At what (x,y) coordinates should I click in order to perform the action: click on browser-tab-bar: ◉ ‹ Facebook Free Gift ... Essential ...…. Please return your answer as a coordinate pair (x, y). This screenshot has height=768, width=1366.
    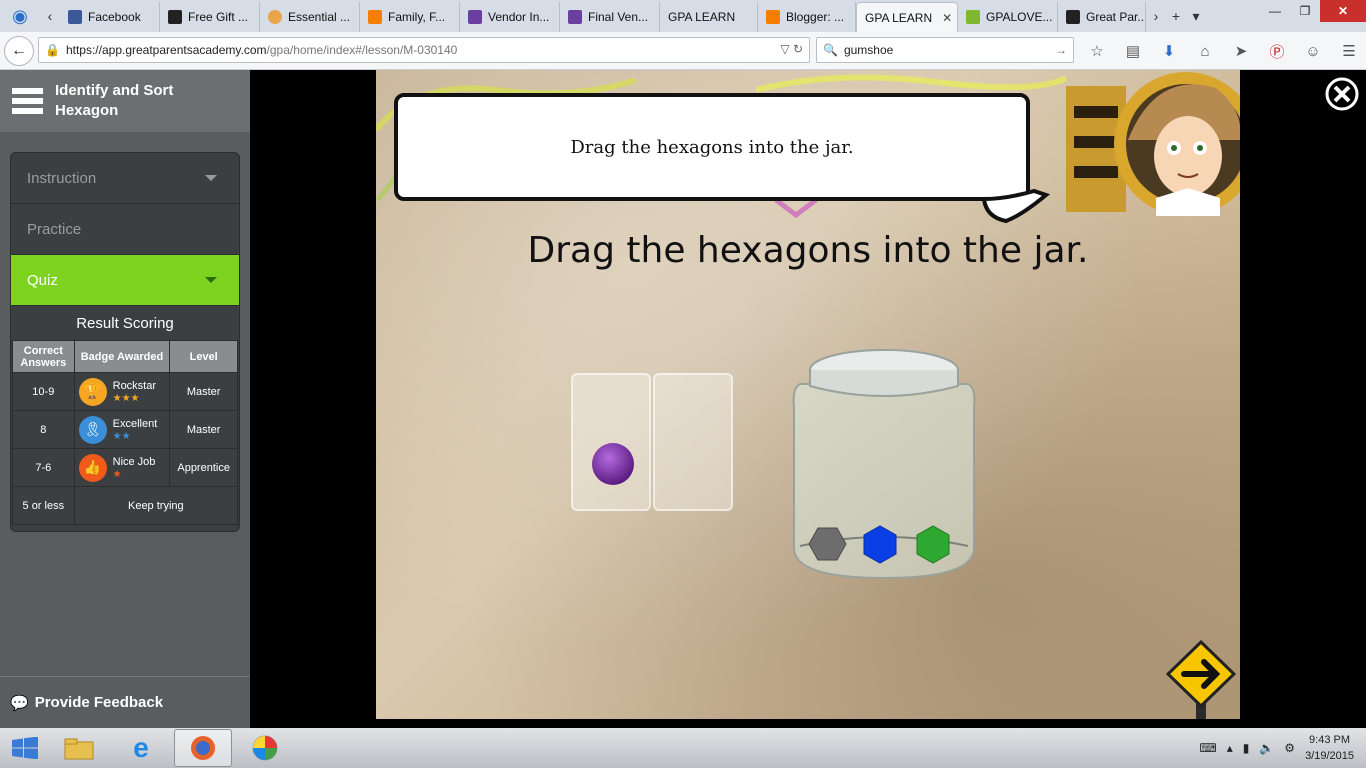
    Looking at the image, I should click on (683, 16).